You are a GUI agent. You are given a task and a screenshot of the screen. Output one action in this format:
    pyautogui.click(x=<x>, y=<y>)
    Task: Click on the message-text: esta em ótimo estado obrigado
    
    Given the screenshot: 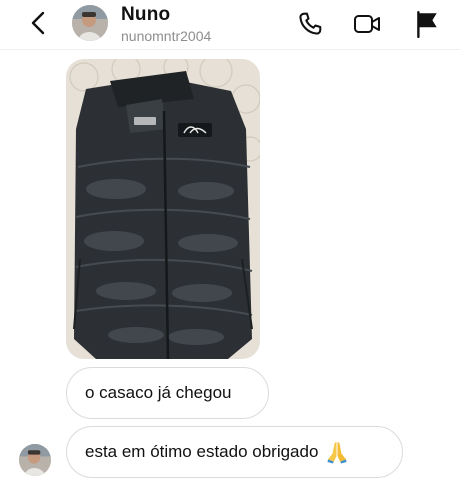 What is the action you would take?
    pyautogui.click(x=202, y=451)
    